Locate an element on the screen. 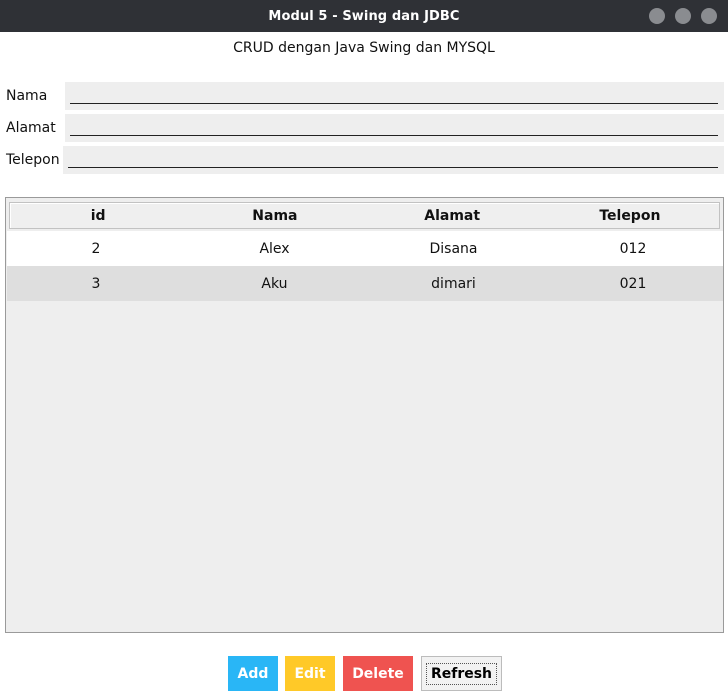 This screenshot has height=698, width=728. maximize-icon is located at coordinates (683, 16).